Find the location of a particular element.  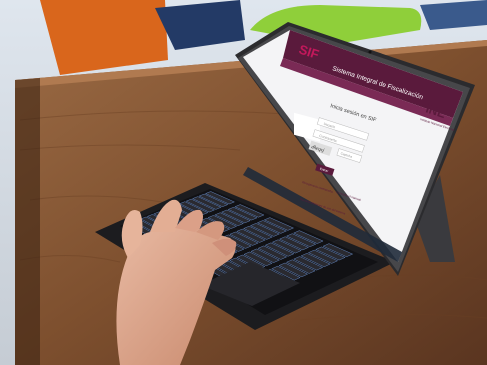

far-chair is located at coordinates (453, 15).